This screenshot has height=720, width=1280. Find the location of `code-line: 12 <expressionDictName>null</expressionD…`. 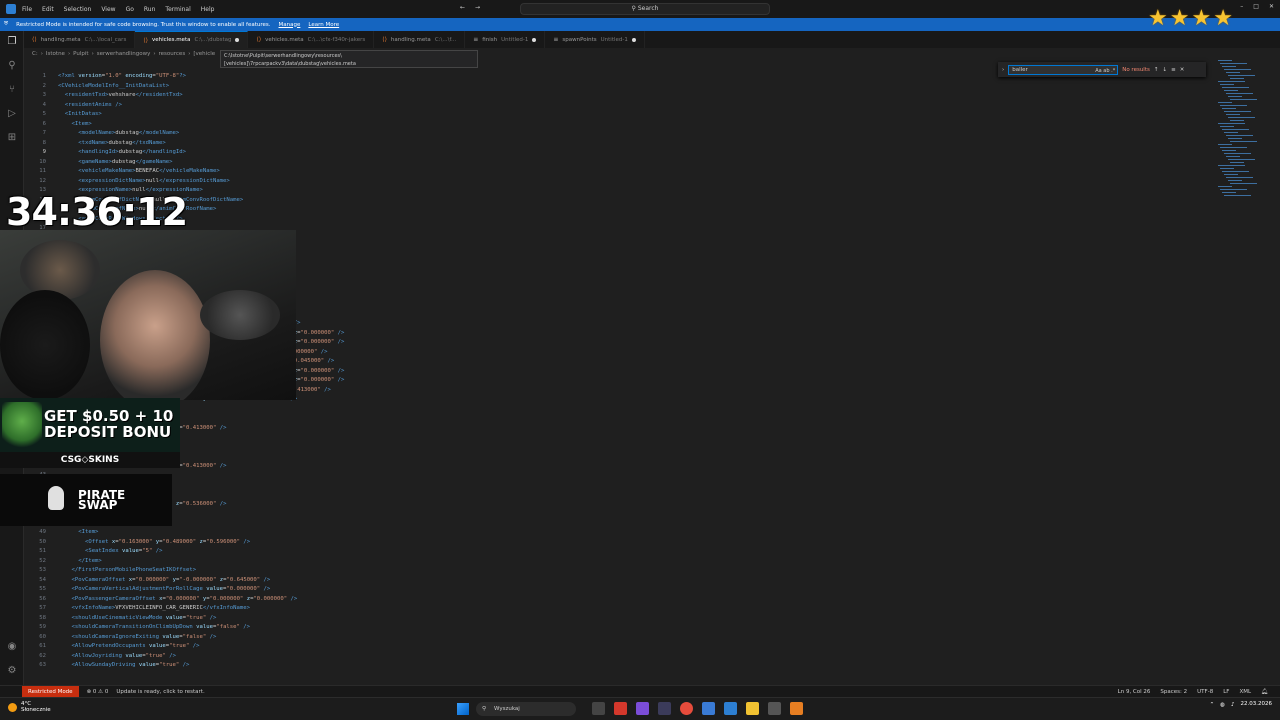

code-line: 12 <expressionDictName>null</expressionD… is located at coordinates (614, 182).